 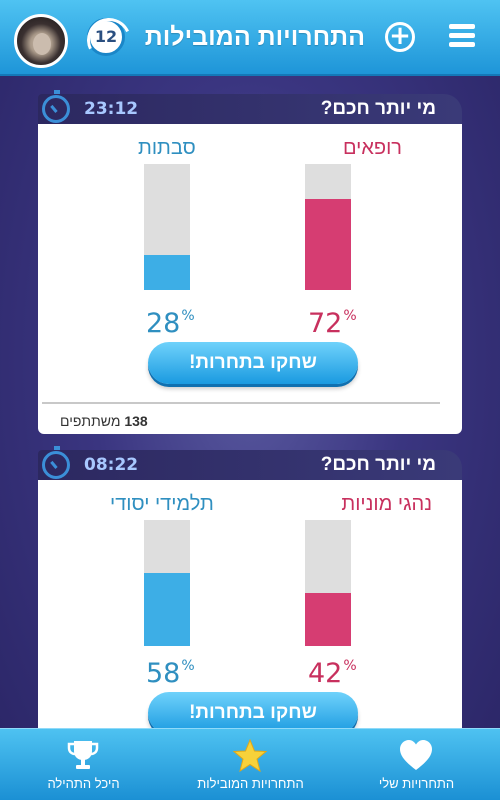 What do you see at coordinates (372, 148) in the screenshot?
I see `team-right-name: רופאים` at bounding box center [372, 148].